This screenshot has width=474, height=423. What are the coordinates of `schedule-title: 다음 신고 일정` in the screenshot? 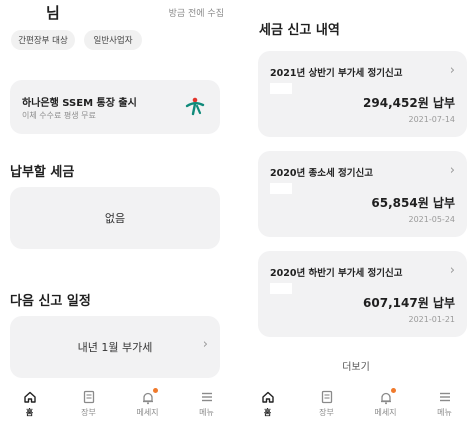 It's located at (50, 301).